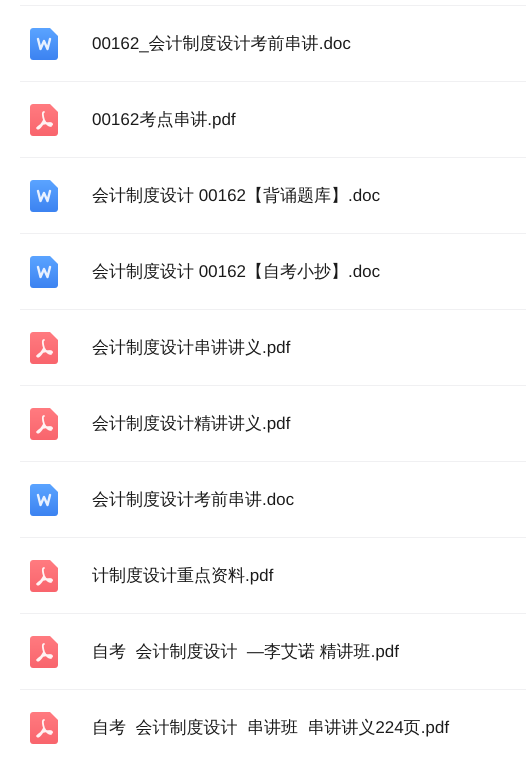 This screenshot has width=526, height=762. I want to click on file-name: 会计制度设计精讲讲义.pdf, so click(191, 423).